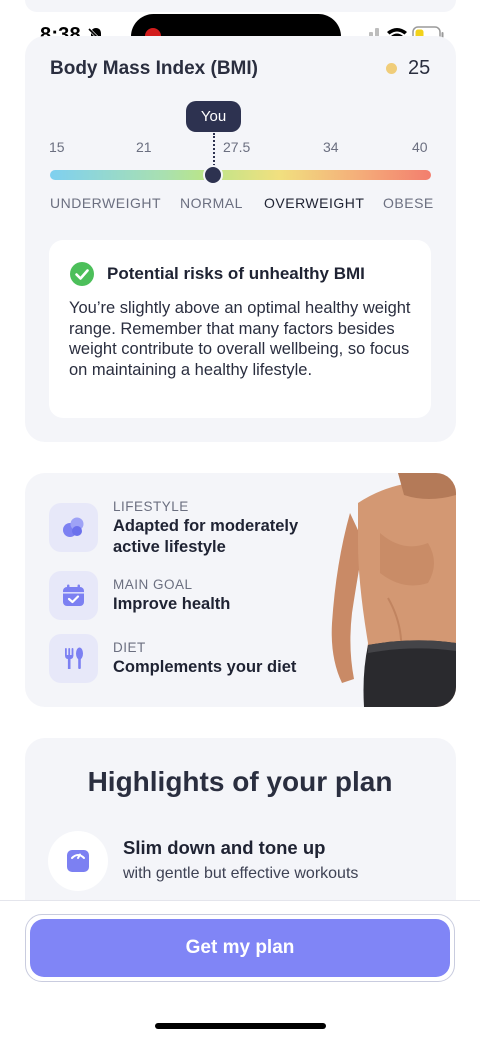  What do you see at coordinates (153, 584) in the screenshot?
I see `feature-label-main-goal: MAIN GOAL` at bounding box center [153, 584].